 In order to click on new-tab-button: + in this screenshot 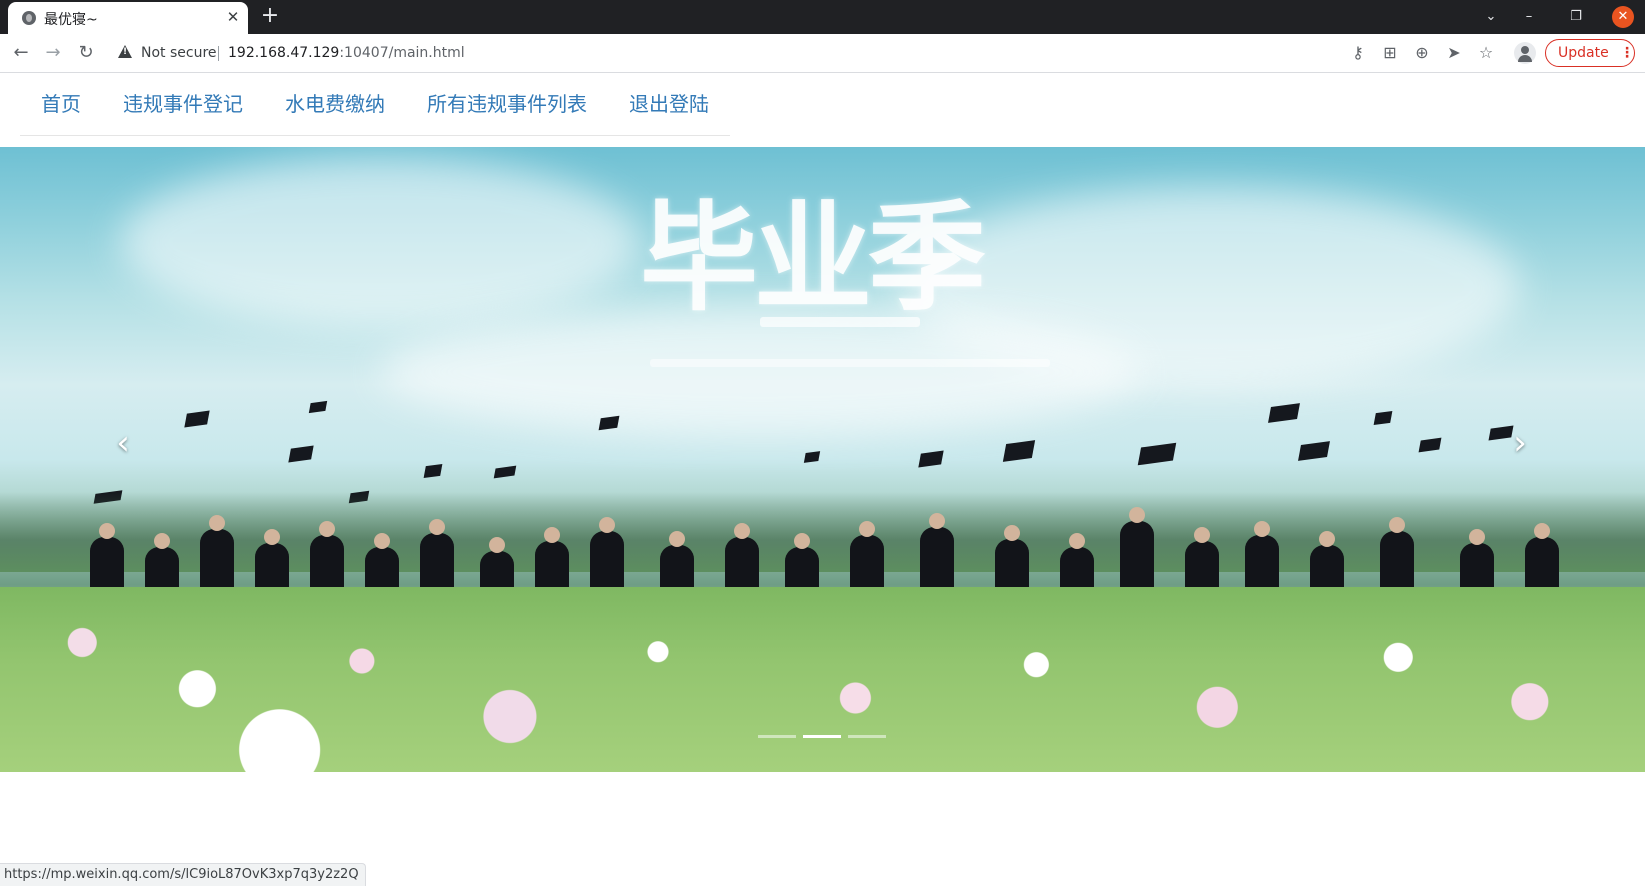, I will do `click(270, 16)`.